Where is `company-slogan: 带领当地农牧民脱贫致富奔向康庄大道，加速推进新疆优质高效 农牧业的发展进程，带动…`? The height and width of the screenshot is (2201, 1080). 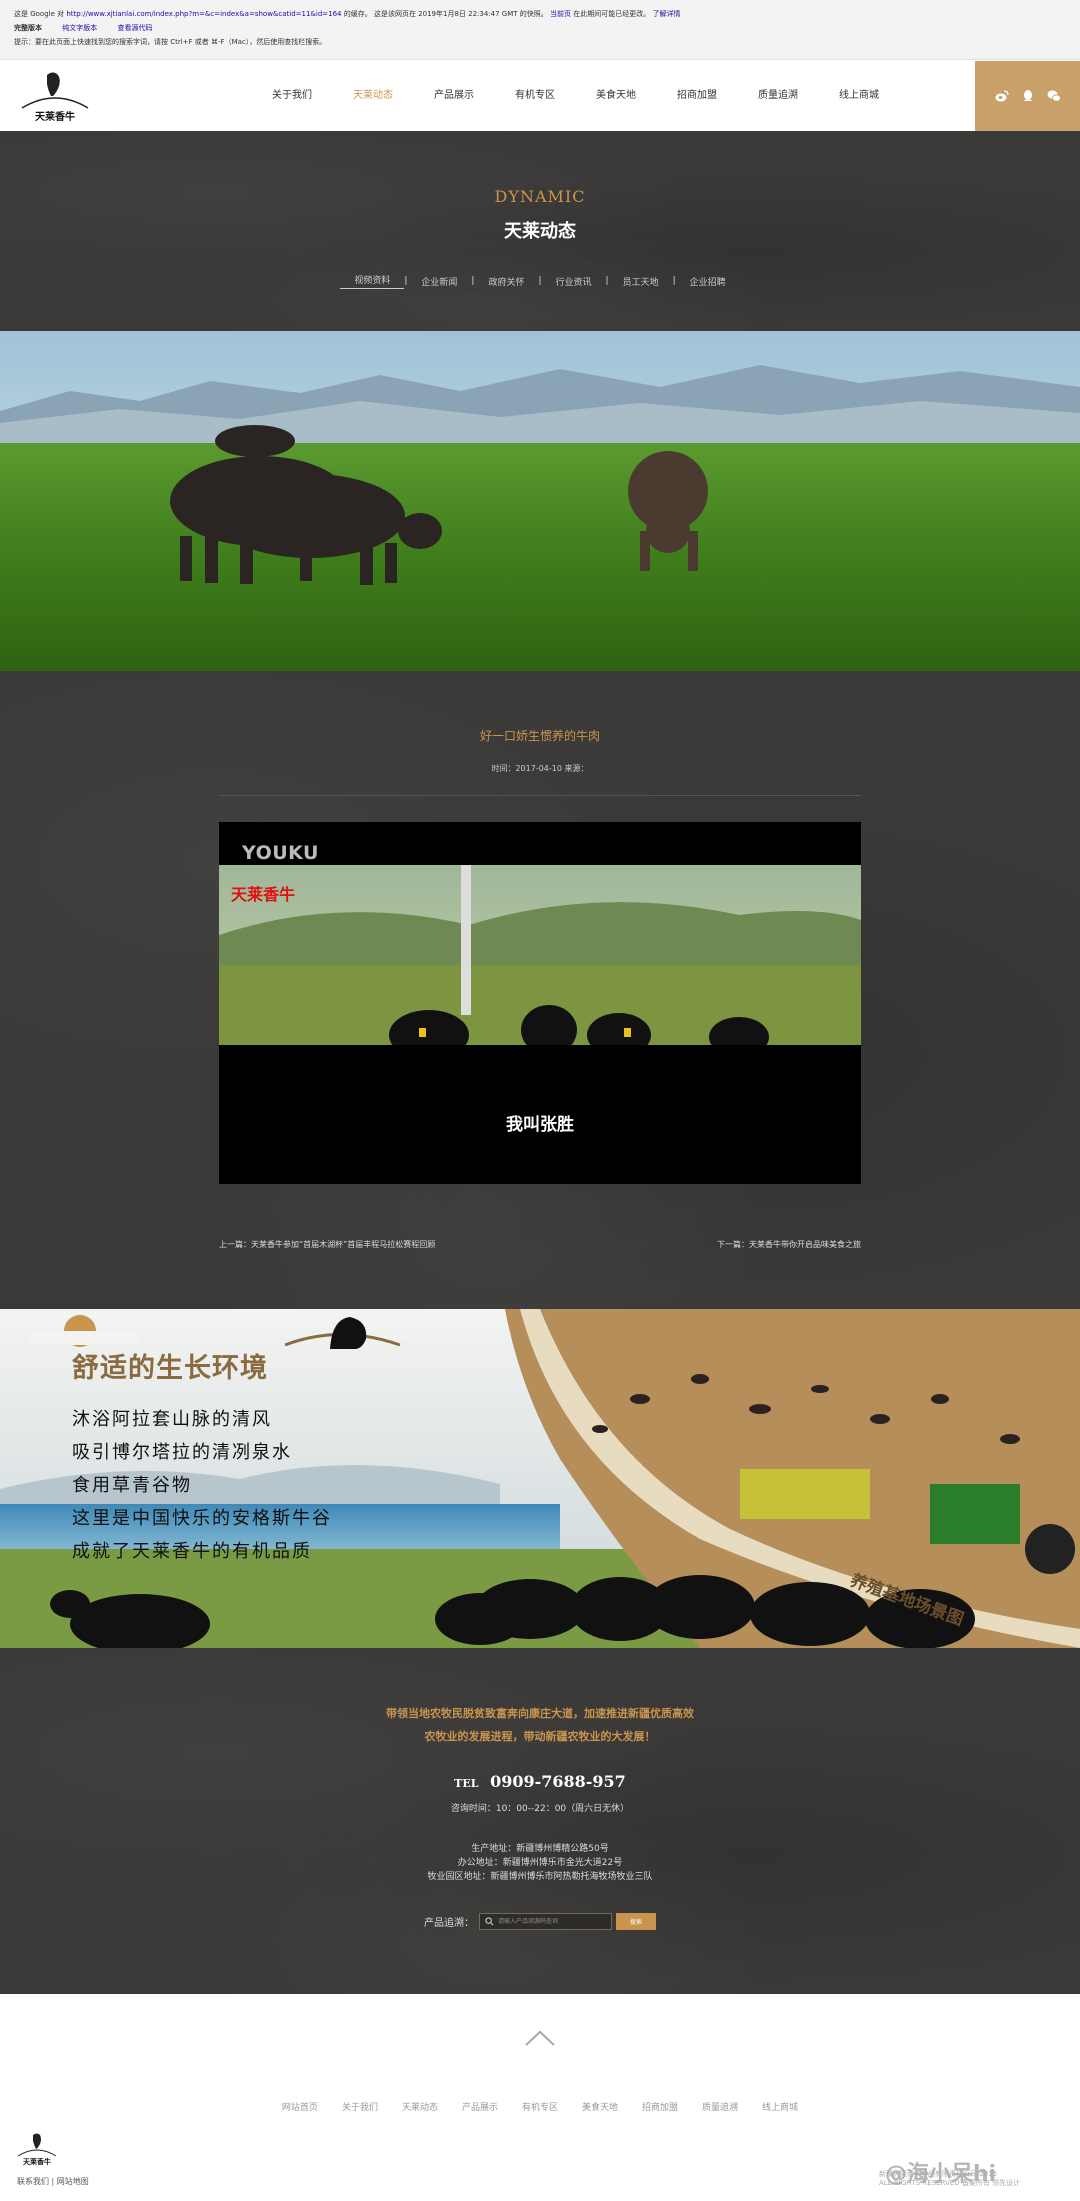
company-slogan: 带领当地农牧民脱贫致富奔向康庄大道，加速推进新疆优质高效 农牧业的发展进程，带动… is located at coordinates (540, 1725).